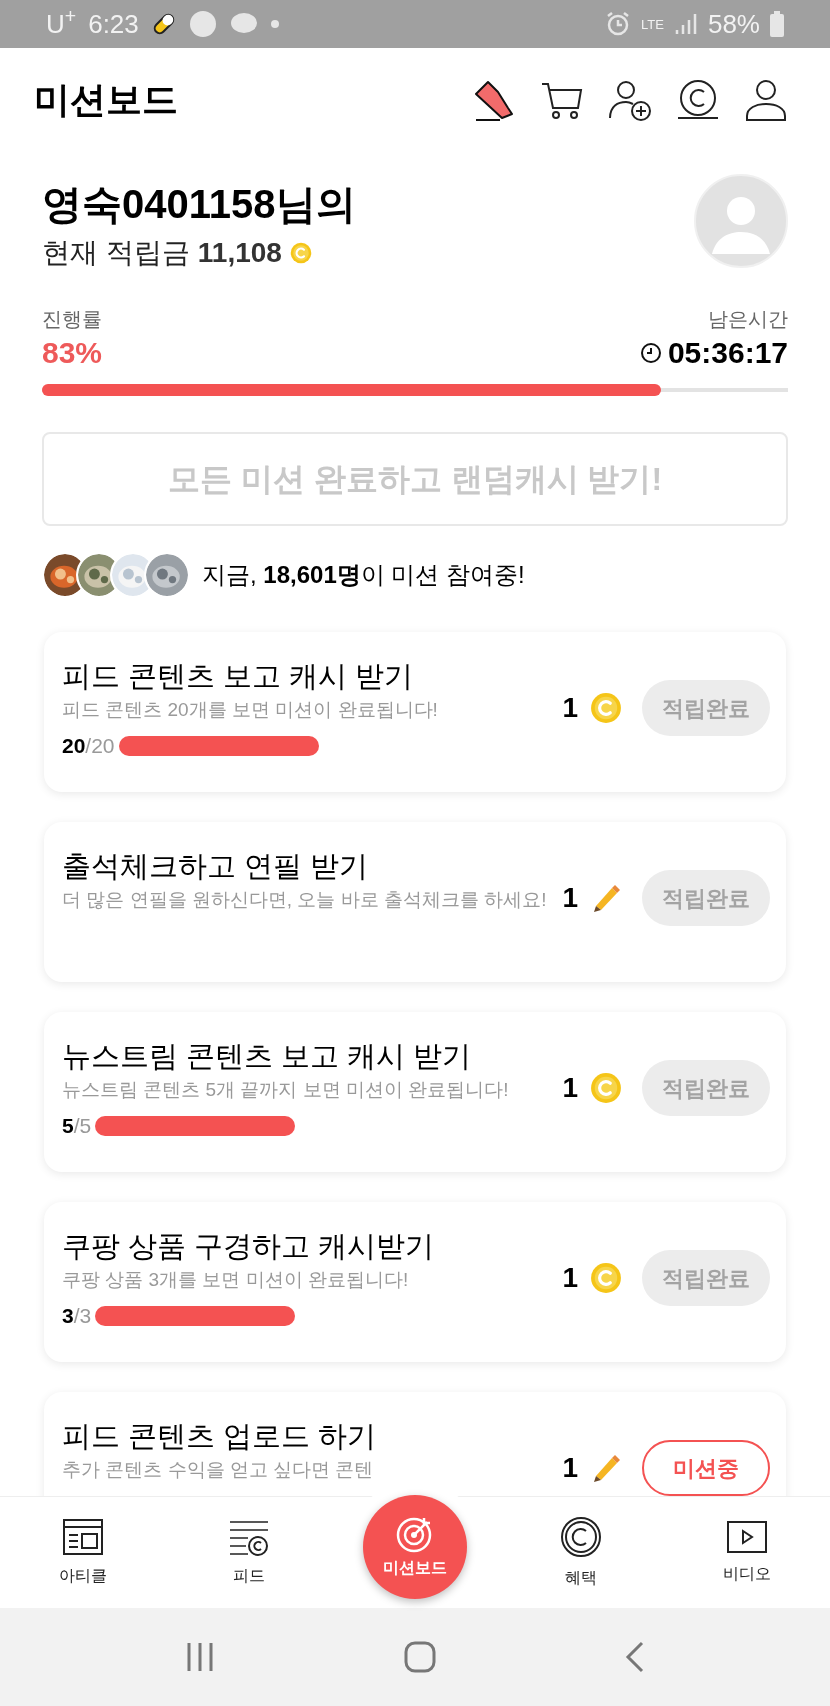 Image resolution: width=830 pixels, height=1706 pixels. I want to click on participants-text: 지금, 18,601명이 미션 참여중!, so click(363, 575).